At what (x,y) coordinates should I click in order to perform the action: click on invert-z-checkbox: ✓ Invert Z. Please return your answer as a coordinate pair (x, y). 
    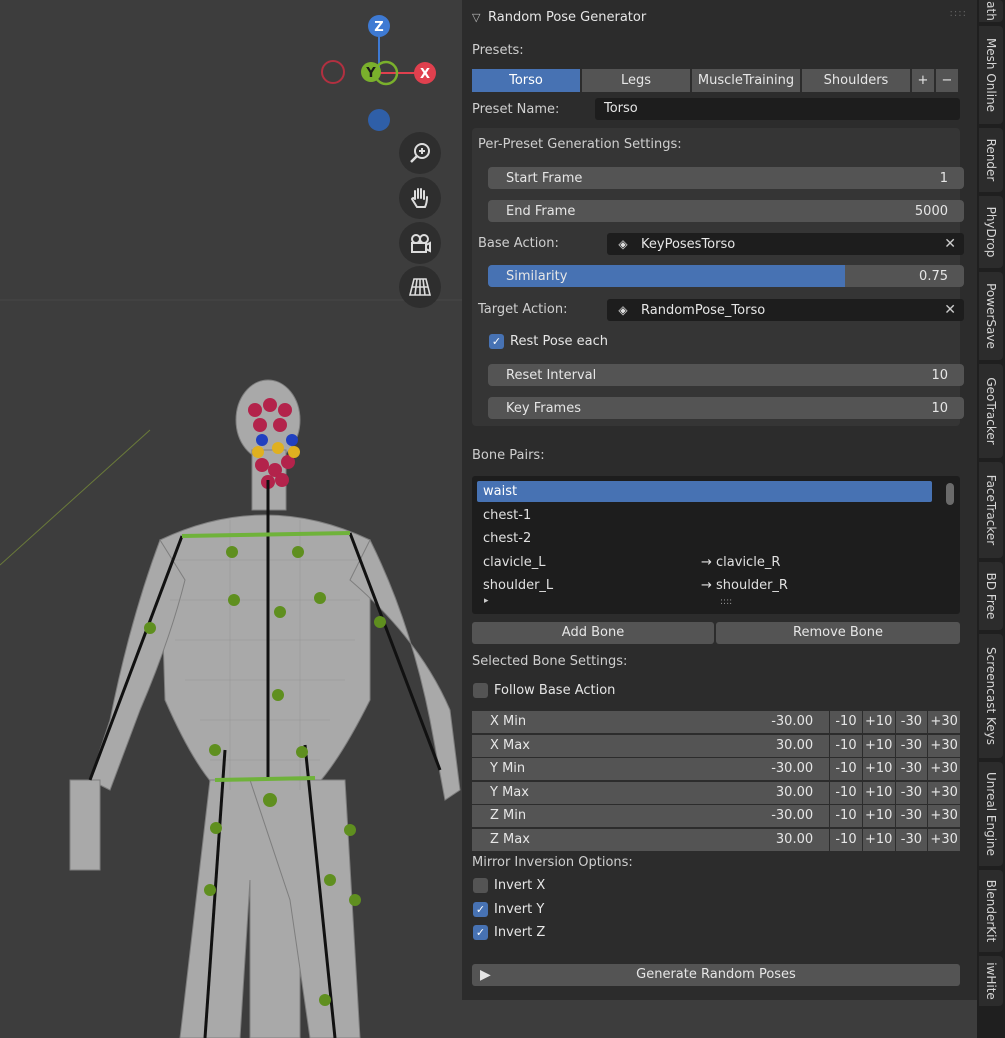
    Looking at the image, I should click on (509, 932).